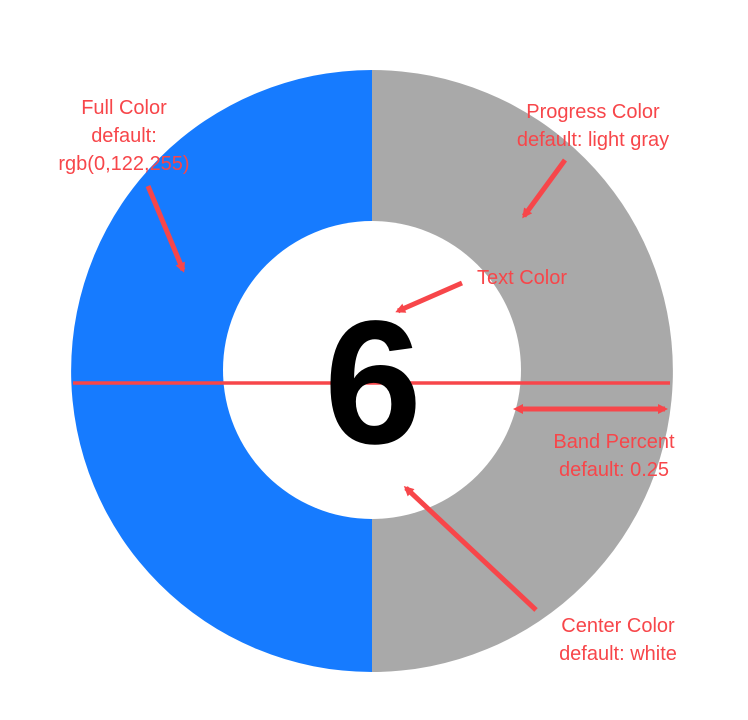 This screenshot has height=720, width=748. What do you see at coordinates (614, 442) in the screenshot?
I see `band-percent-title: Band Percent` at bounding box center [614, 442].